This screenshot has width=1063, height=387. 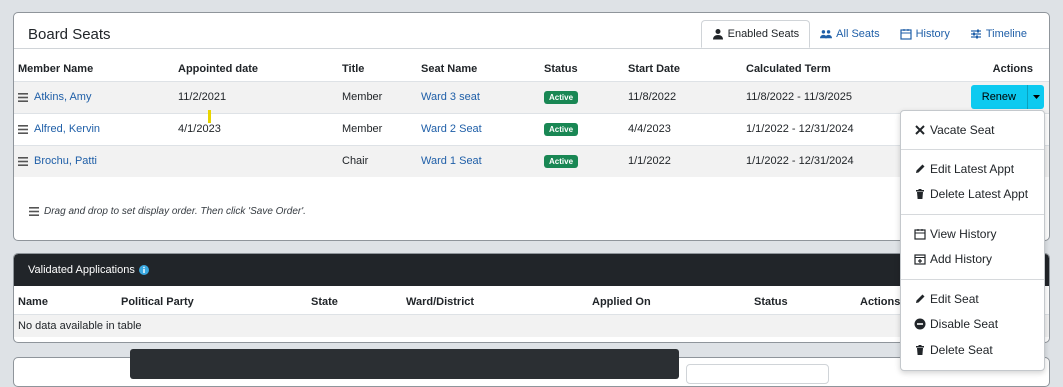 I want to click on info-icon, so click(x=143, y=270).